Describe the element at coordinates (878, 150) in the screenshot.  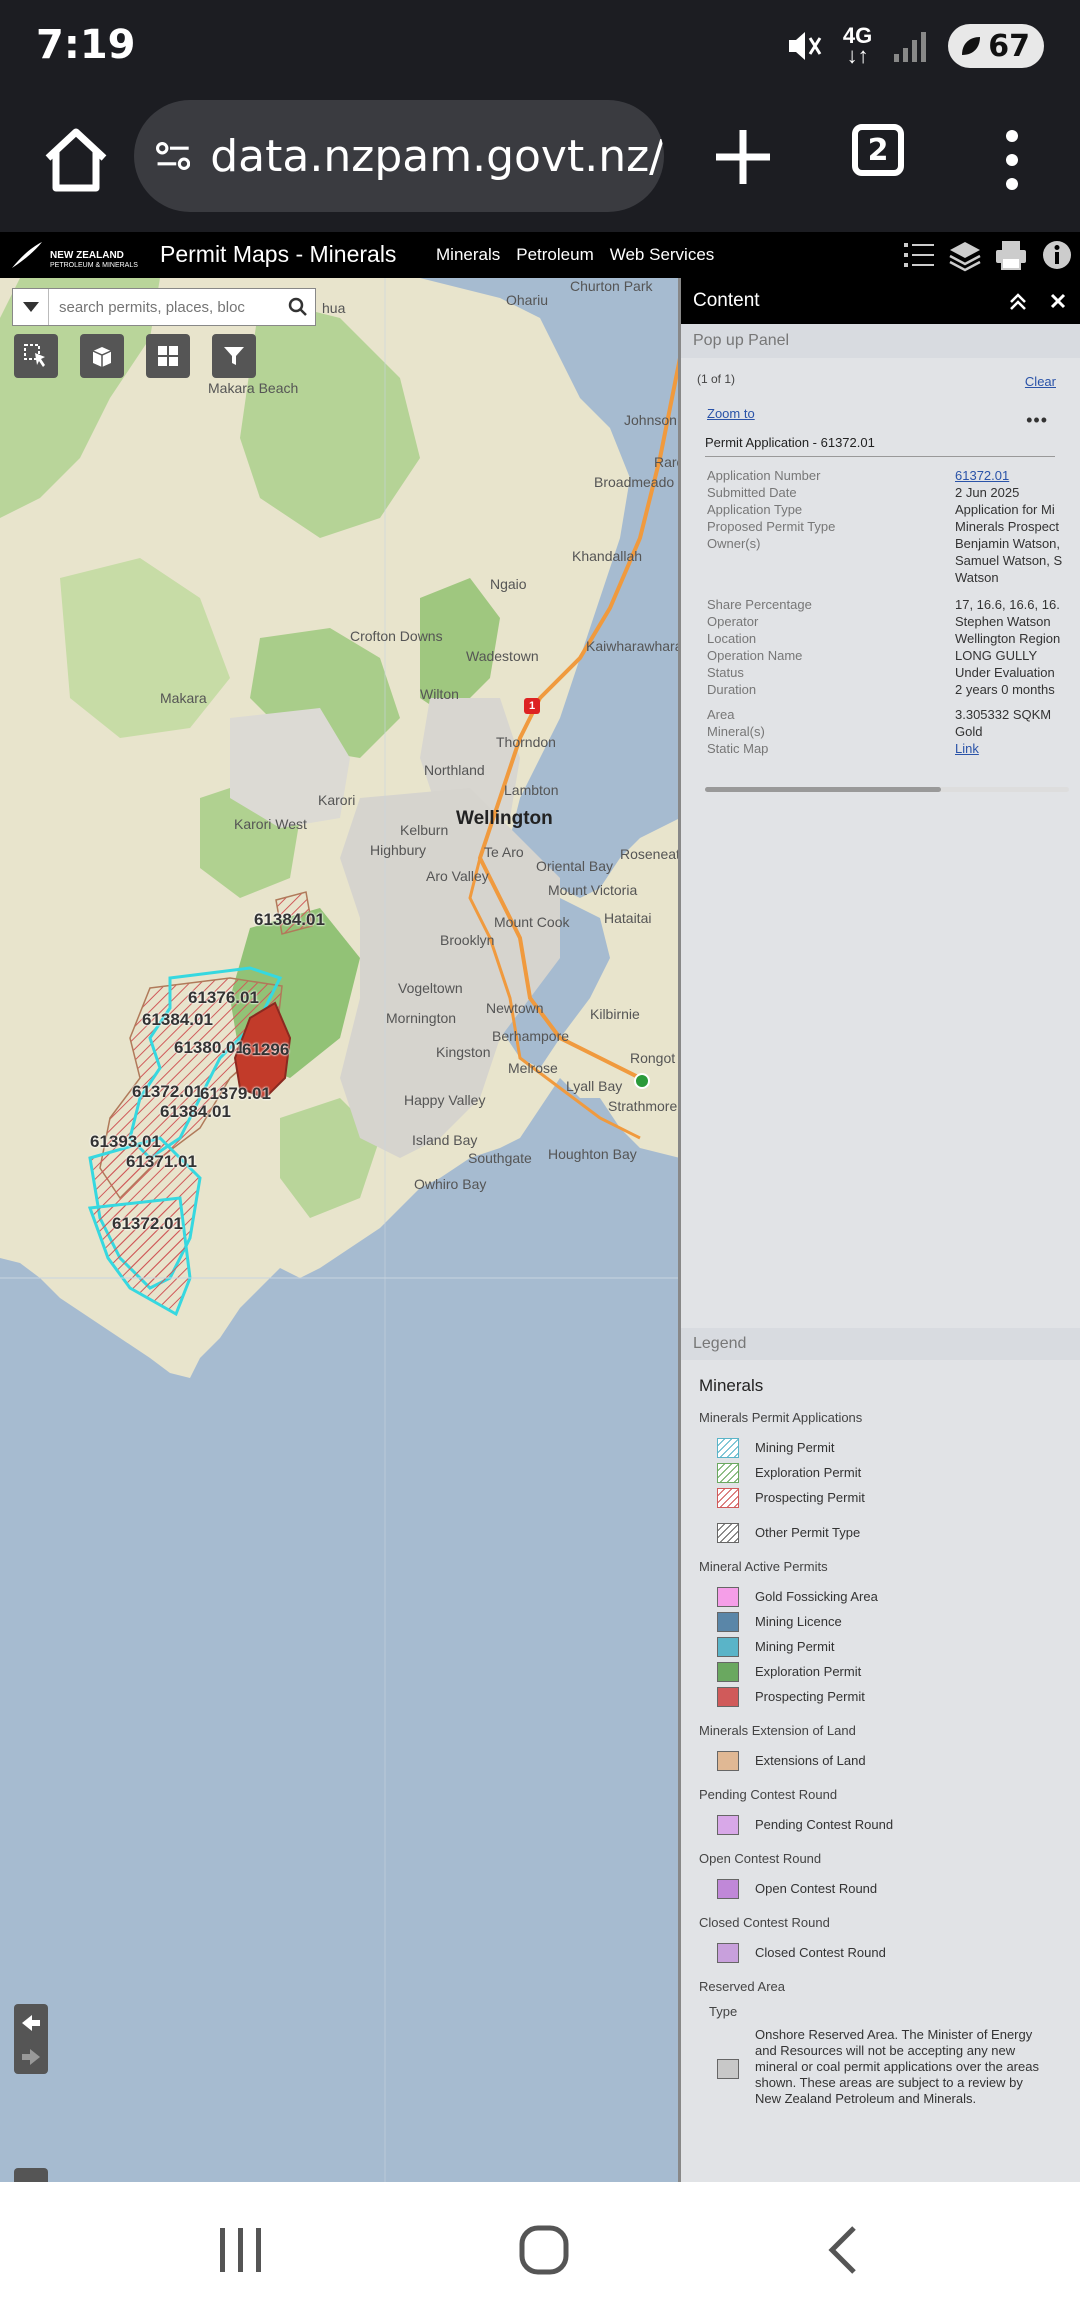
I see `tab-switcher-button: 2` at that location.